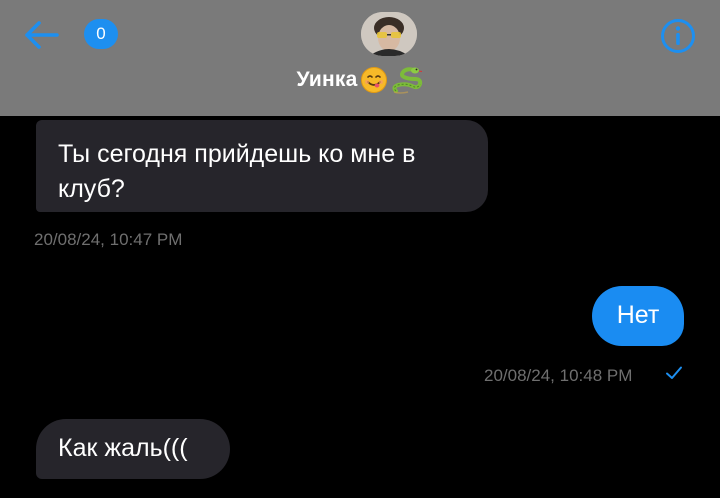 This screenshot has height=498, width=720. I want to click on incoming-message-bubble: Как жаль(((, so click(133, 449).